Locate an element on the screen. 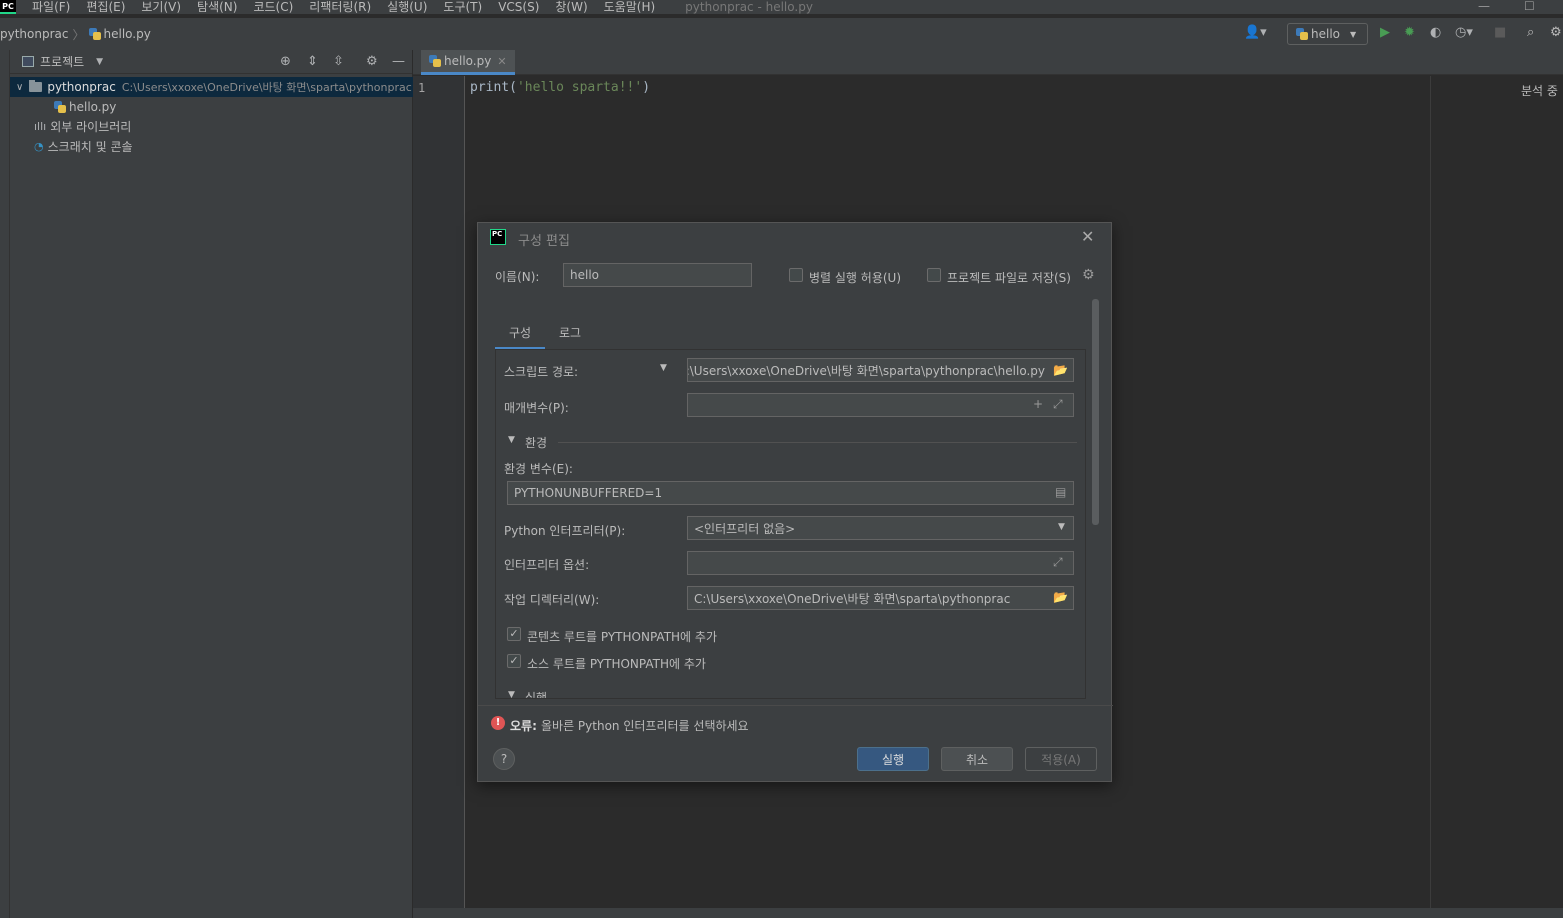 This screenshot has width=1563, height=918. menu-navigate: 탐색(N) is located at coordinates (217, 7).